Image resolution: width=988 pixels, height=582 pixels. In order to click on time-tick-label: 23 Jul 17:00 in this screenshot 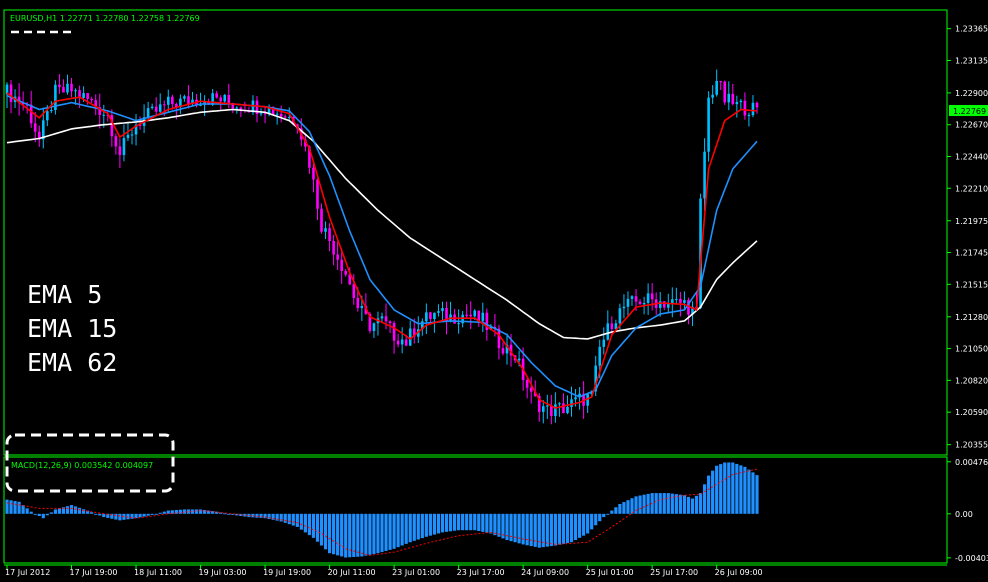, I will do `click(481, 572)`.